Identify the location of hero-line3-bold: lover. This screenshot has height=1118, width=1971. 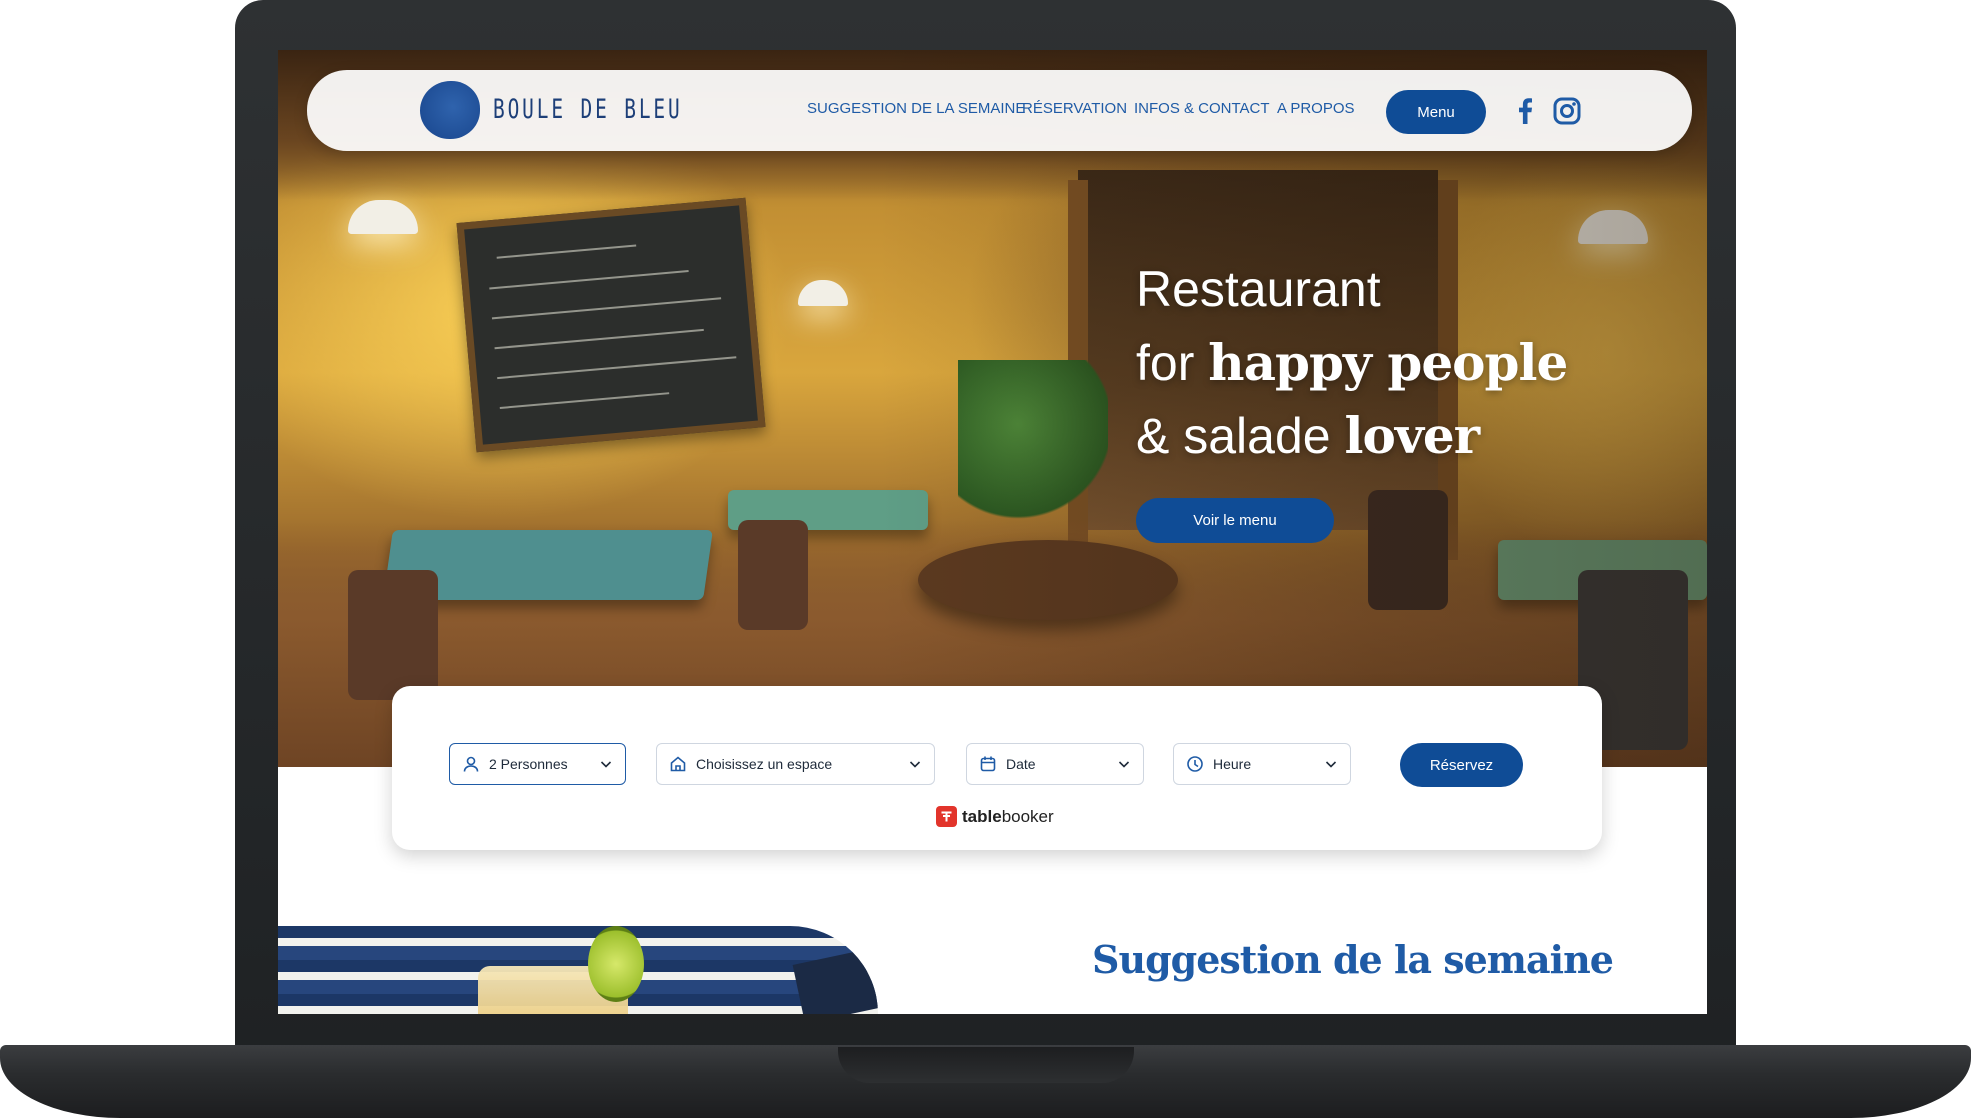
(1412, 435).